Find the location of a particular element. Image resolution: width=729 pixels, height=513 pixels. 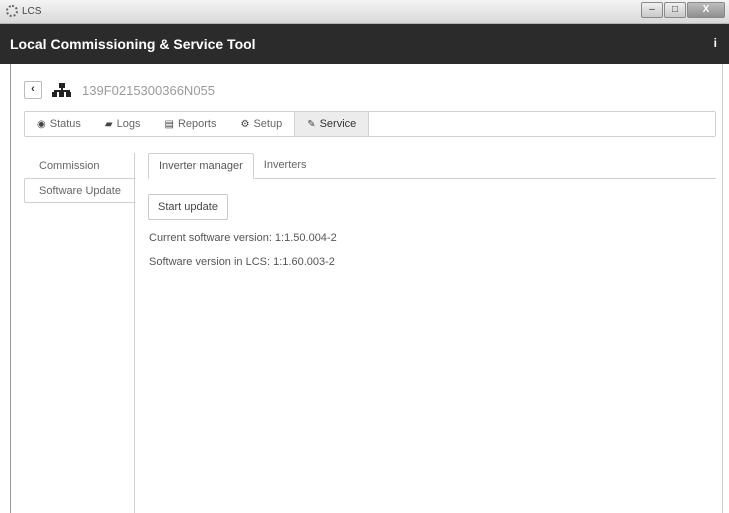

service-sidebar: Commission Software Update is located at coordinates (80, 178).